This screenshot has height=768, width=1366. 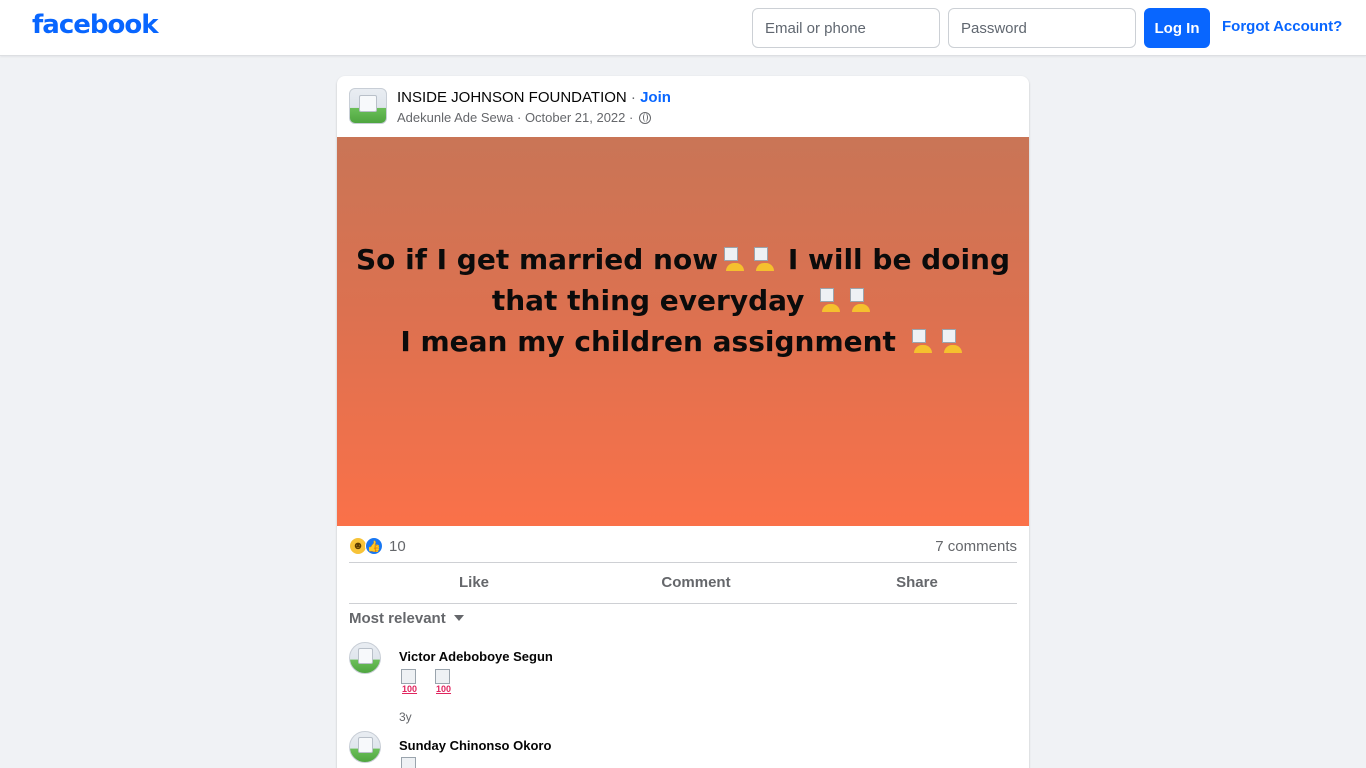 I want to click on reaction-summary: ☻ 👍 10, so click(x=377, y=546).